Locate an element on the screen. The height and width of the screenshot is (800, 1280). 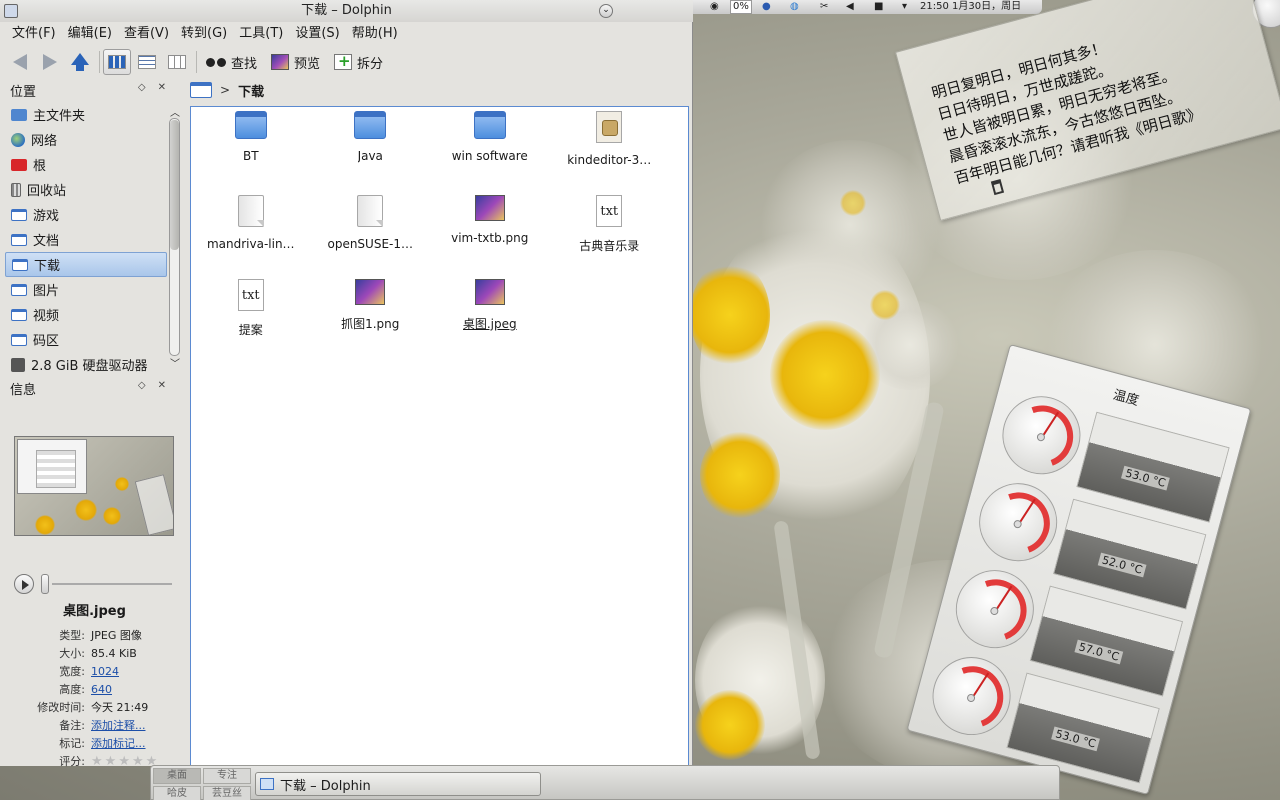
place-games: 游戏 is located at coordinates (86, 214).